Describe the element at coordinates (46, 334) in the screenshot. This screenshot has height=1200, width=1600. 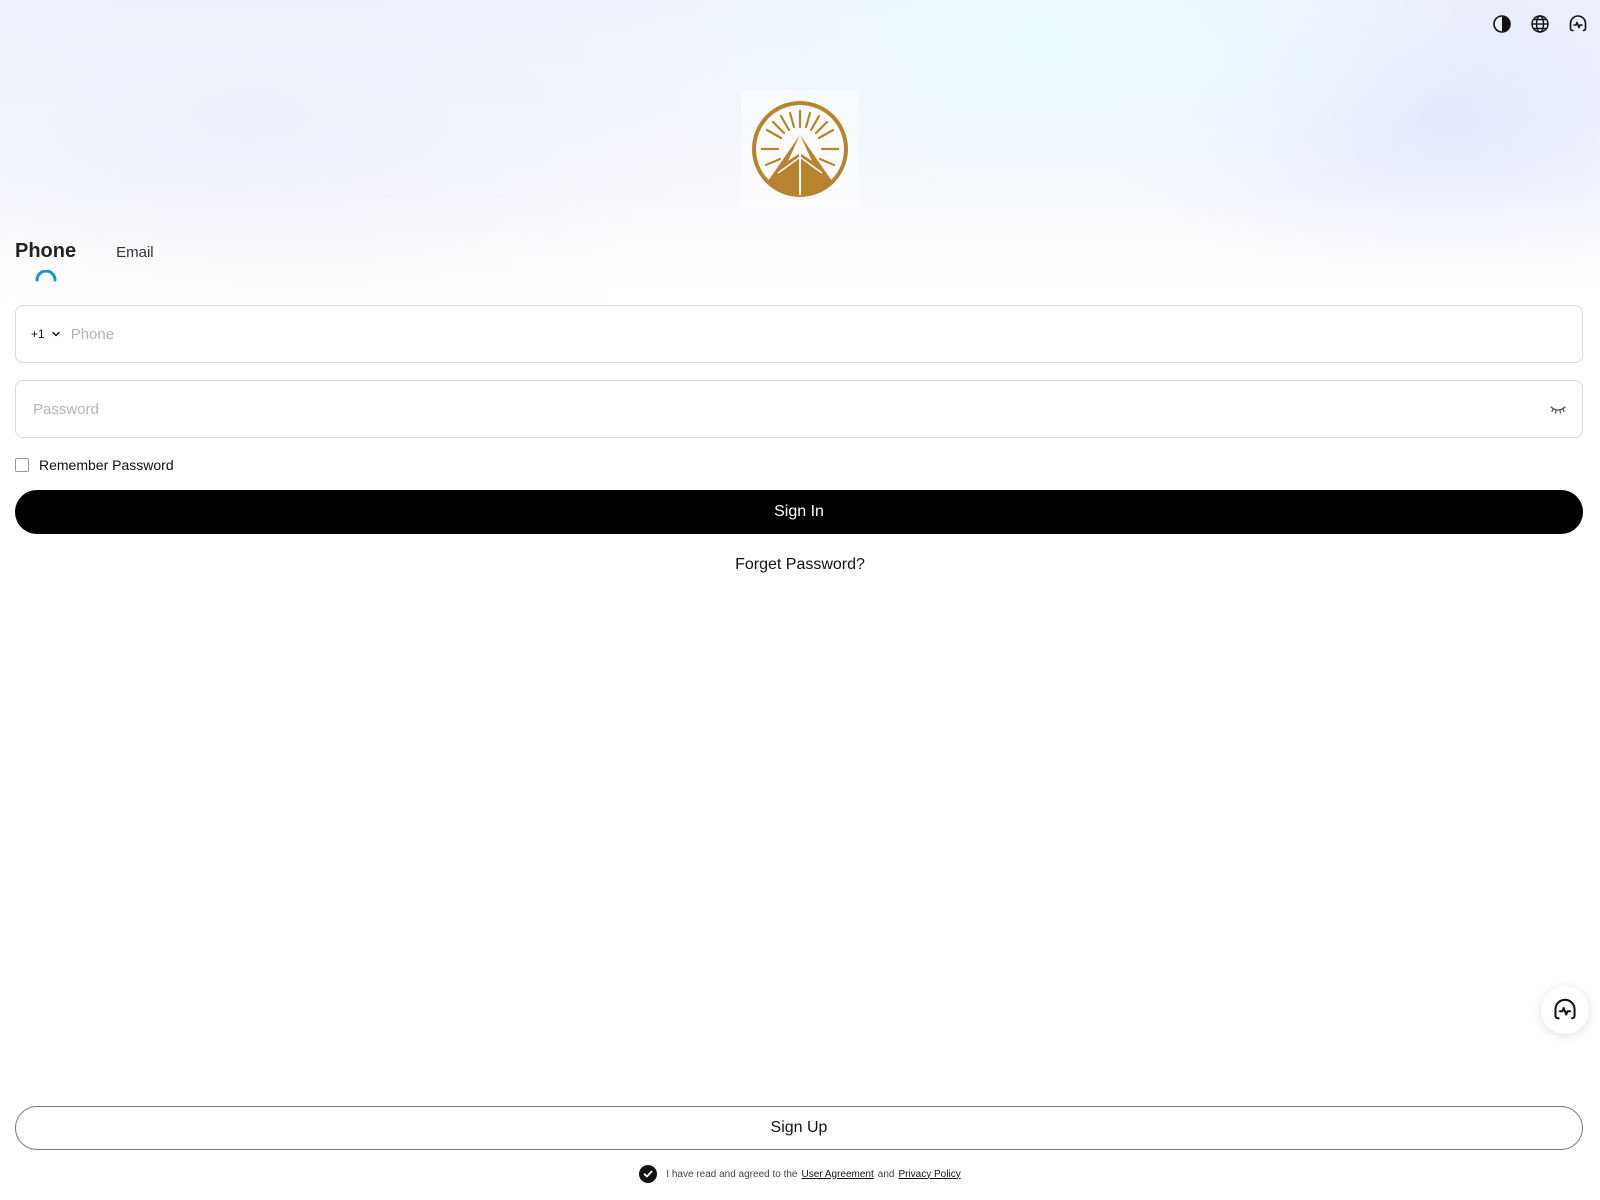
I see `country-code-select: +1` at that location.